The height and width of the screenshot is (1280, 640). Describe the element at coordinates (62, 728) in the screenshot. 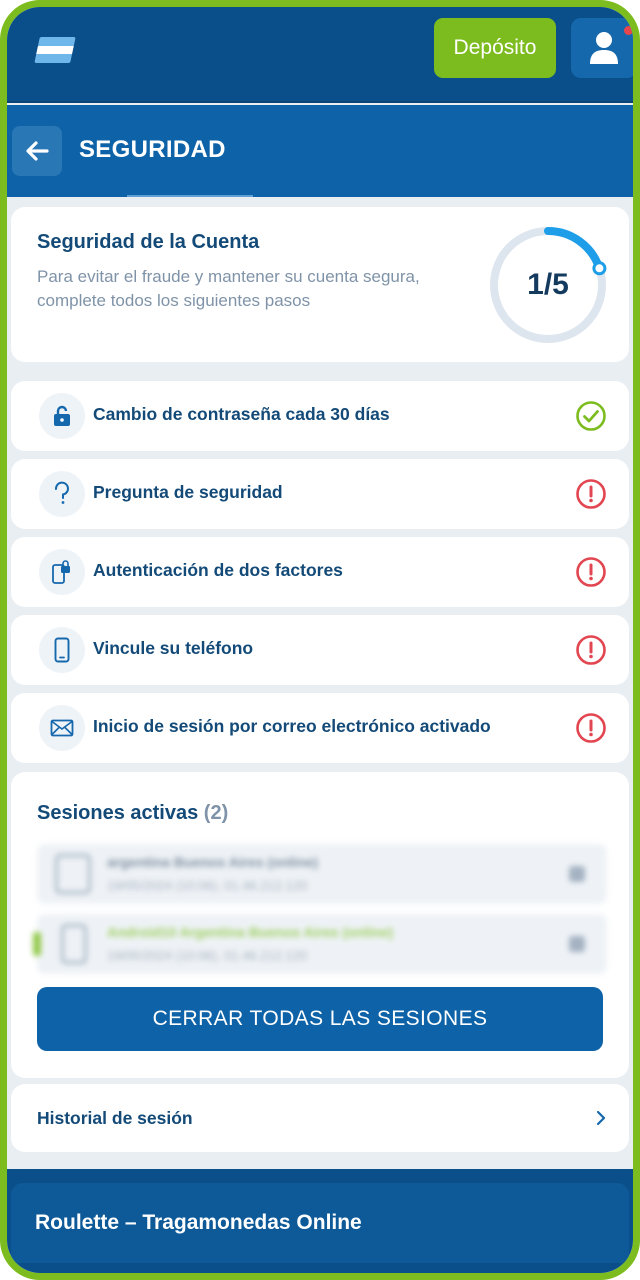

I see `envelope-icon` at that location.